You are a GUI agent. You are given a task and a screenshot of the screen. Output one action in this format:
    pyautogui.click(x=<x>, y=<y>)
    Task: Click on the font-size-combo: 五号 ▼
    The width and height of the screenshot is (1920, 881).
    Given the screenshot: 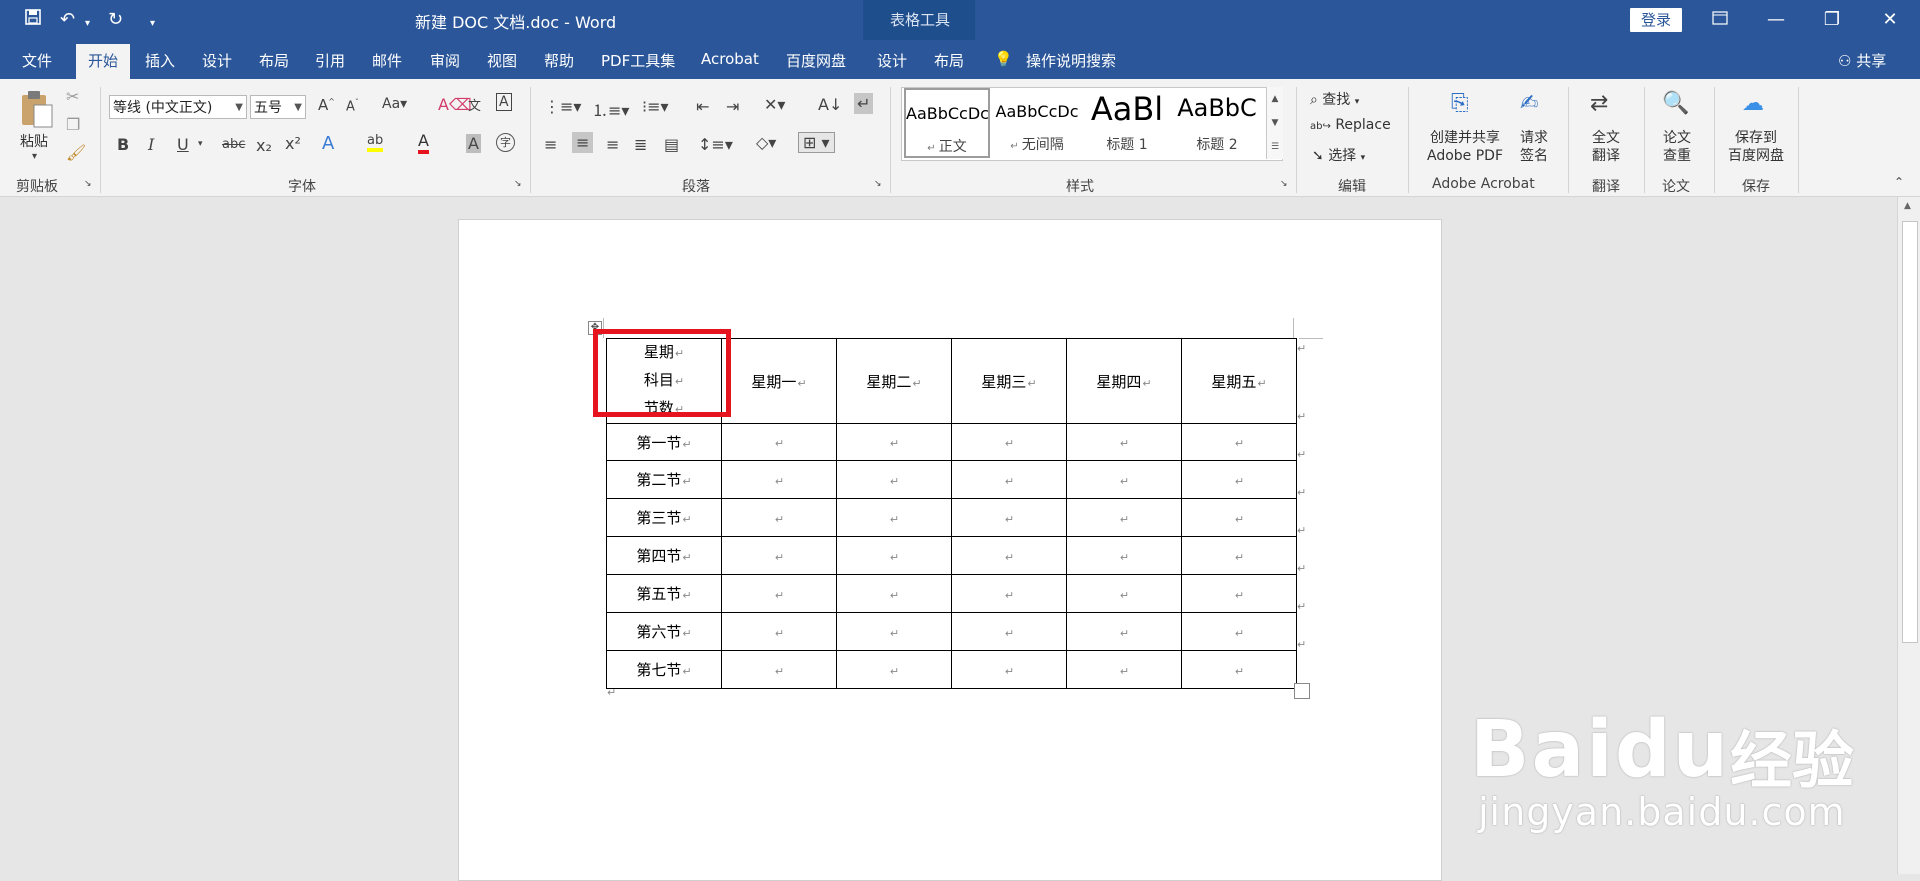 What is the action you would take?
    pyautogui.click(x=278, y=107)
    